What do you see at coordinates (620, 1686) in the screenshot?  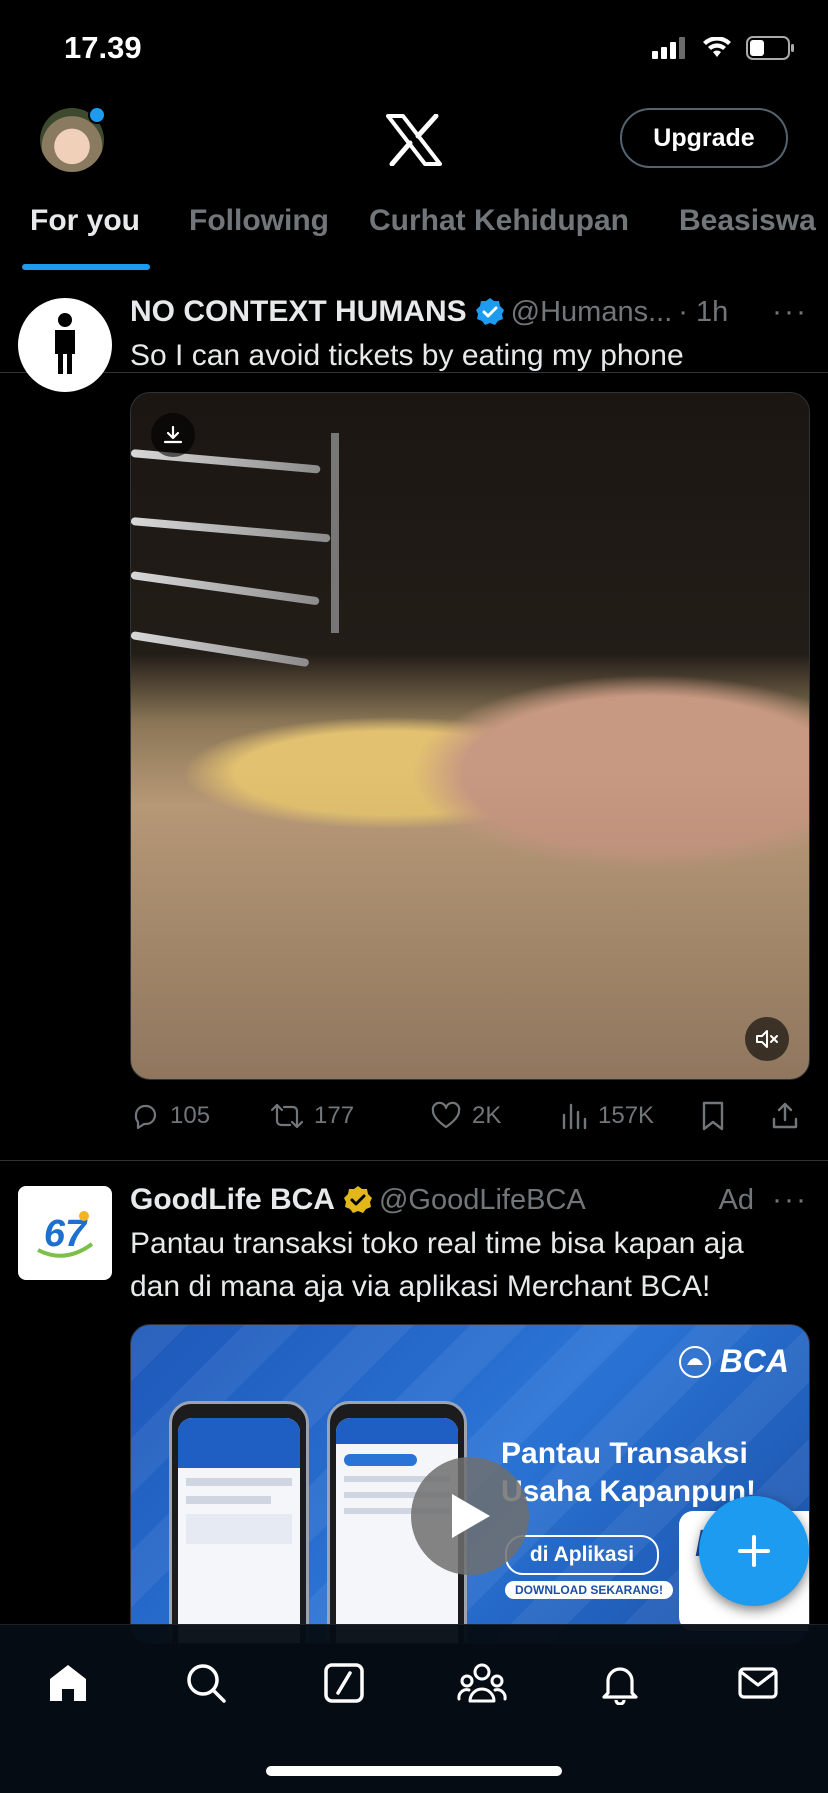 I see `notifications-icon` at bounding box center [620, 1686].